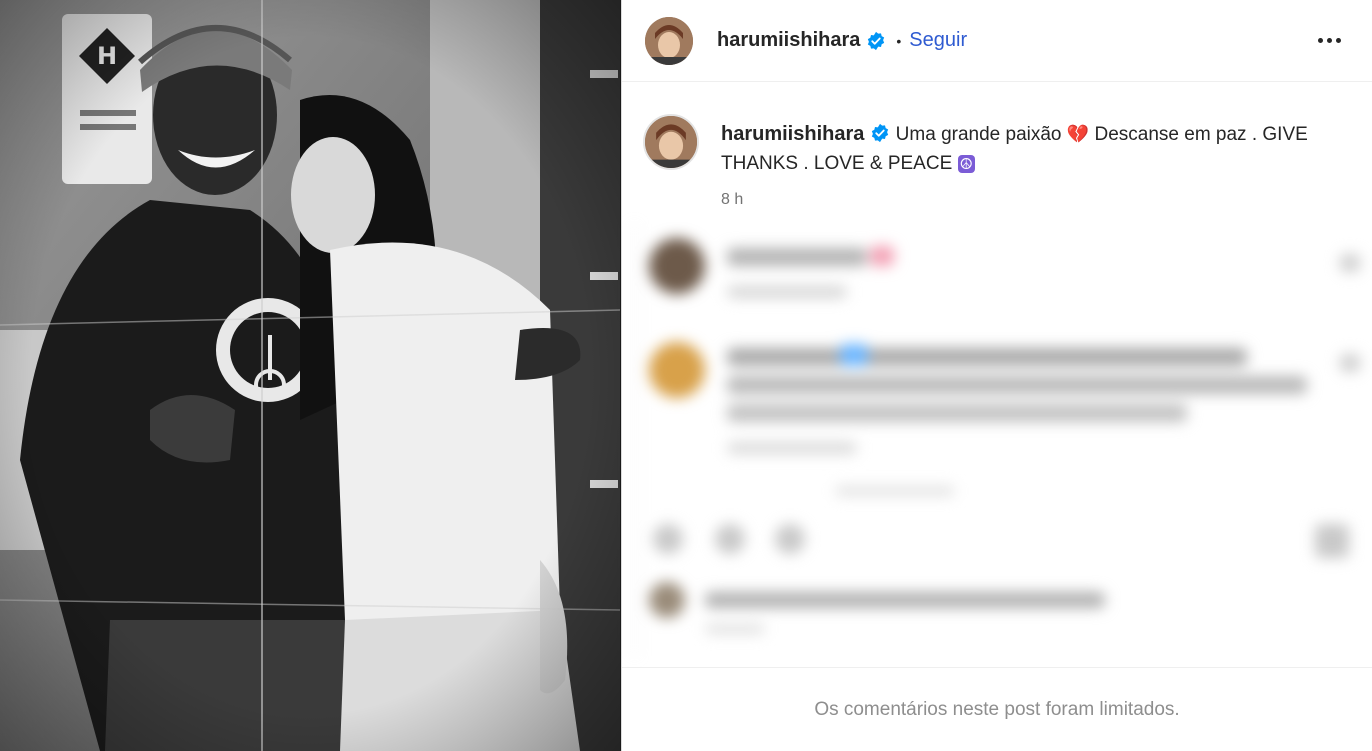 The image size is (1372, 751). I want to click on broken-heart-icon: 💔, so click(1078, 134).